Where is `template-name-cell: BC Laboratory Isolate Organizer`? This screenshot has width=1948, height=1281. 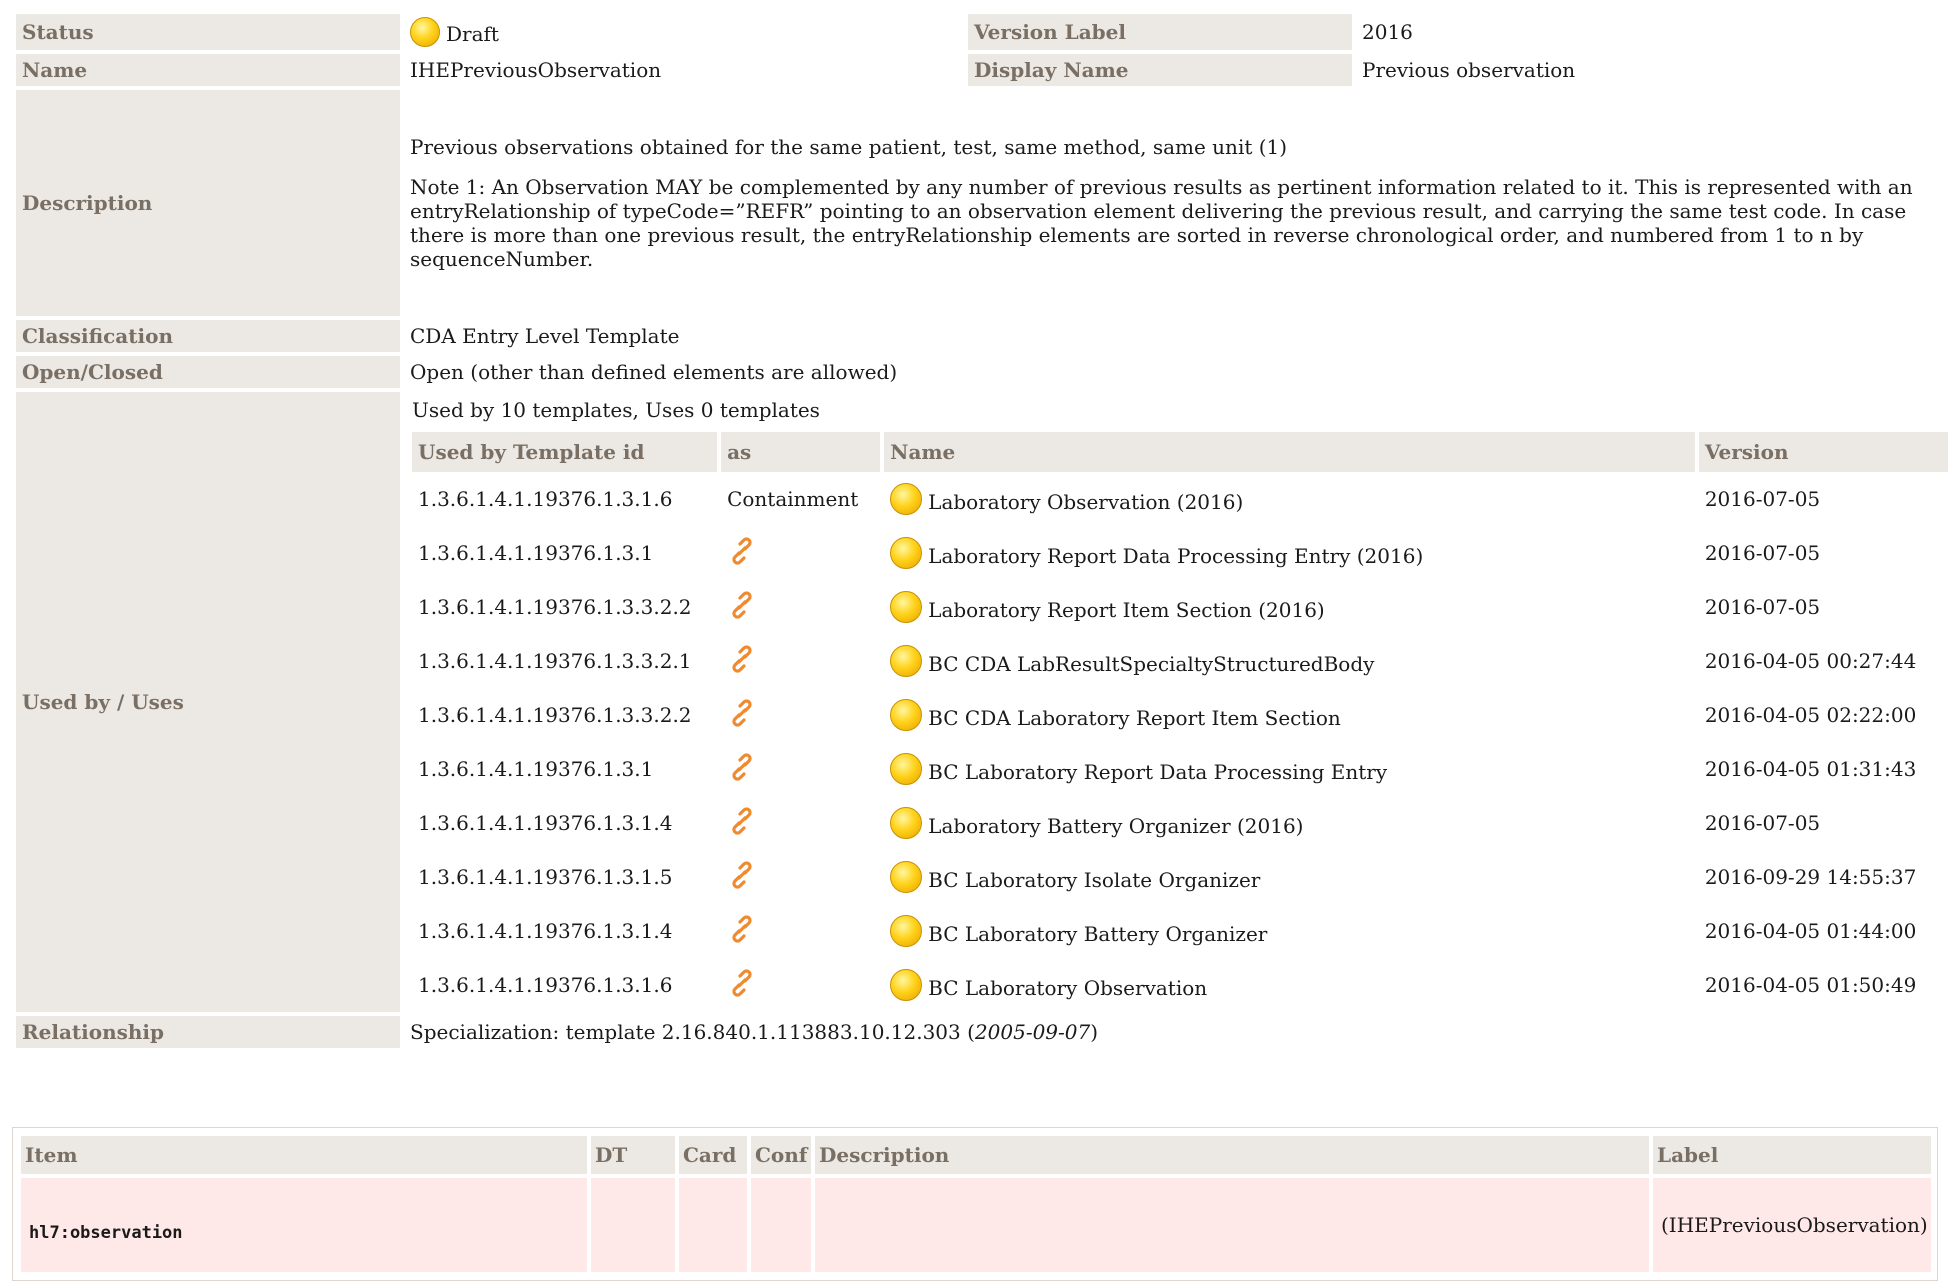
template-name-cell: BC Laboratory Isolate Organizer is located at coordinates (1289, 877).